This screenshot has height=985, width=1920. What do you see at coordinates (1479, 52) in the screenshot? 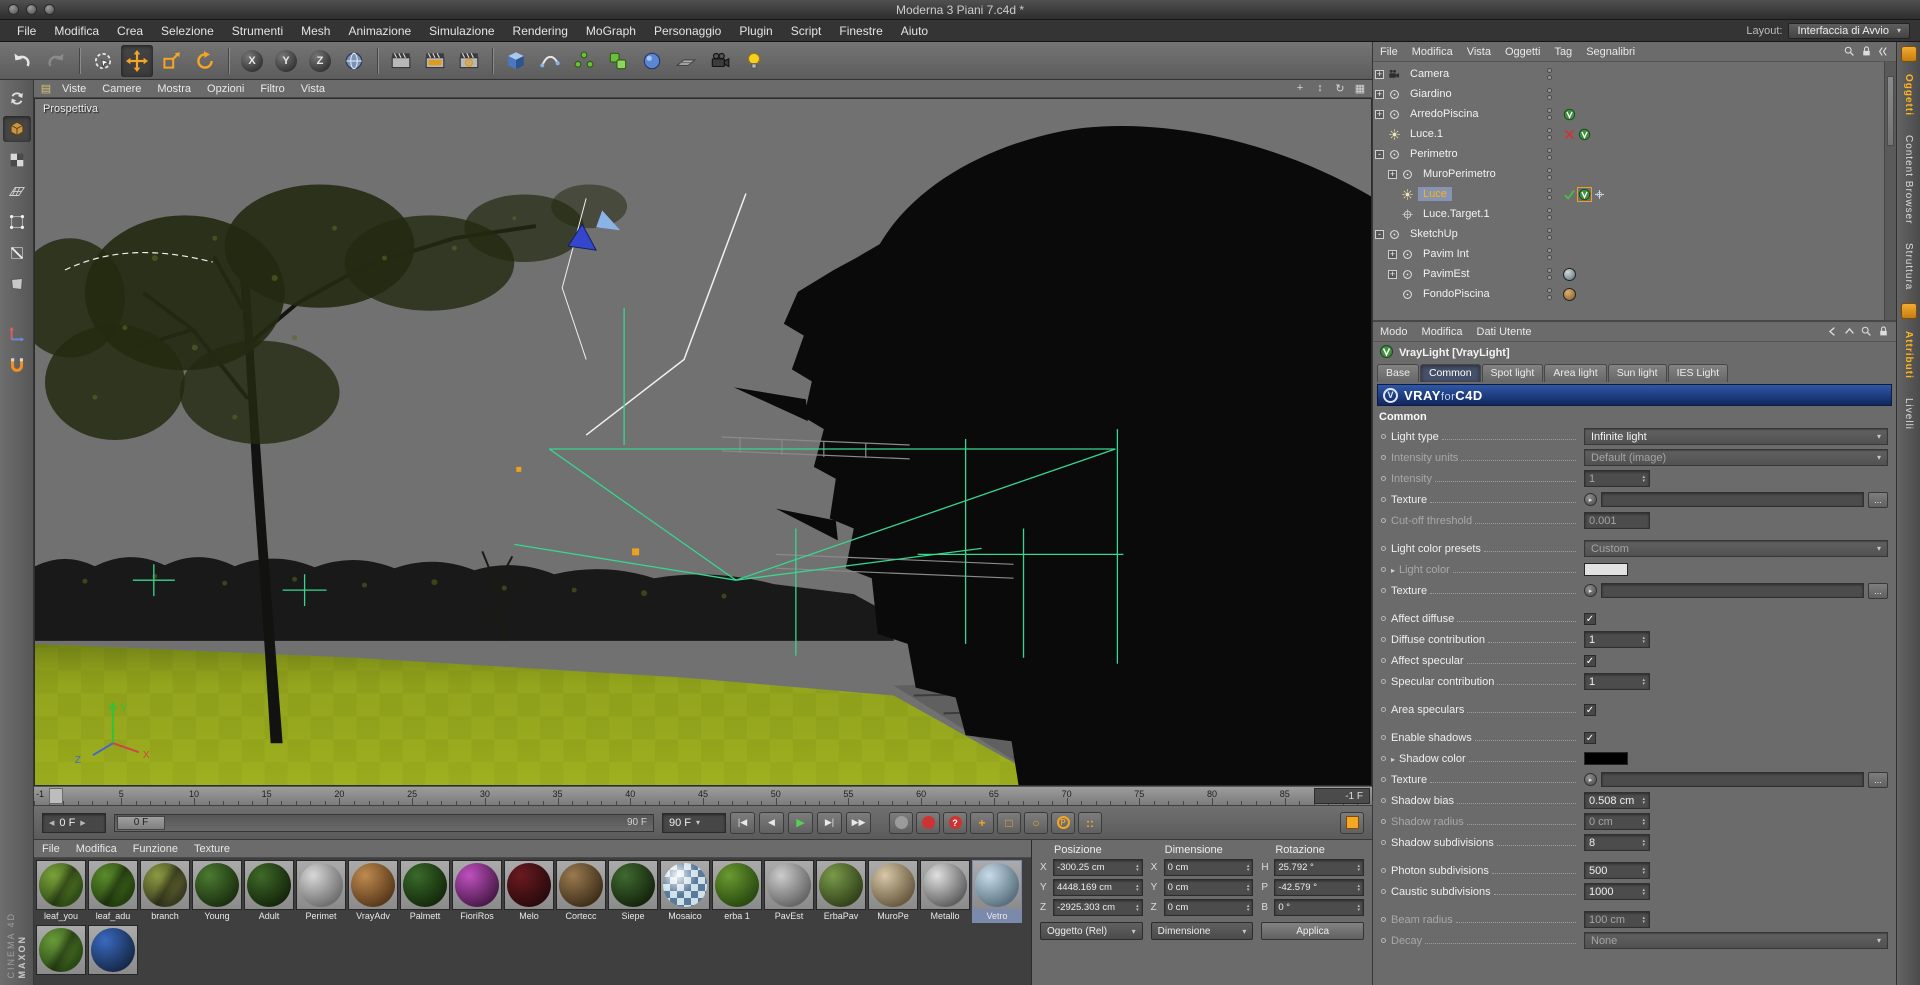
I see `object-manager-menu-vista: Vista` at bounding box center [1479, 52].